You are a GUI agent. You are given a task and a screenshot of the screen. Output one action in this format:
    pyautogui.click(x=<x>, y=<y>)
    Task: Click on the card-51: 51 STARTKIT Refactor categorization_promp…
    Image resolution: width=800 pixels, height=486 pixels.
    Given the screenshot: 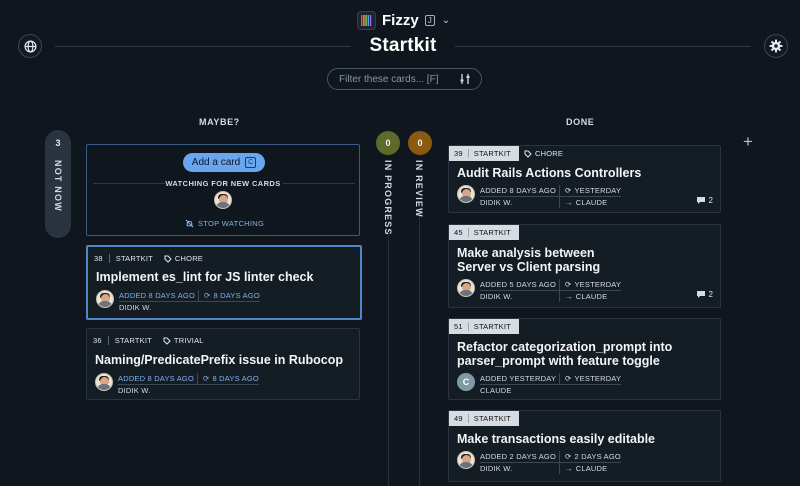 What is the action you would take?
    pyautogui.click(x=584, y=359)
    